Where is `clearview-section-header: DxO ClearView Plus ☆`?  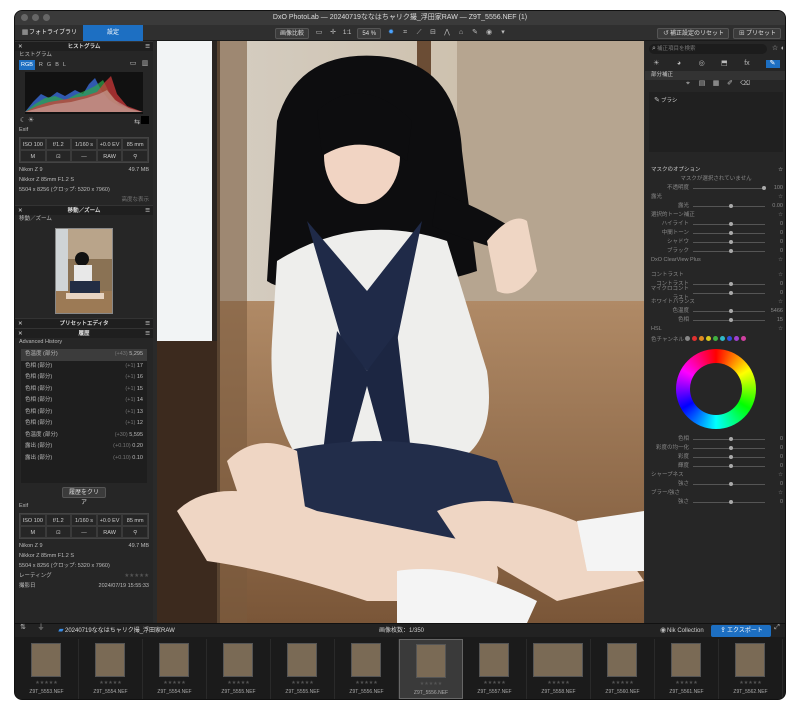 clearview-section-header: DxO ClearView Plus ☆ is located at coordinates (715, 260).